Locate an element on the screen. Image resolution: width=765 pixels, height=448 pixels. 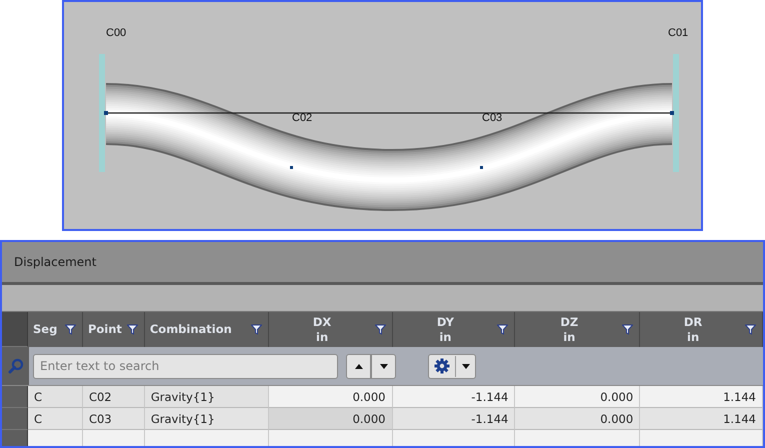
previous-button is located at coordinates (358, 366).